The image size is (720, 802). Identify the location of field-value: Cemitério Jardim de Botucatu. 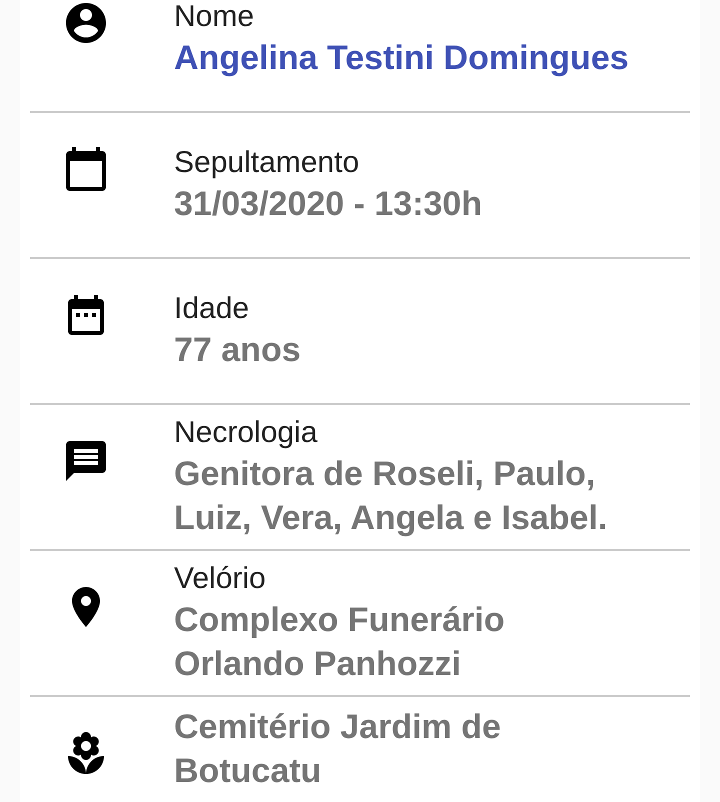
(338, 749).